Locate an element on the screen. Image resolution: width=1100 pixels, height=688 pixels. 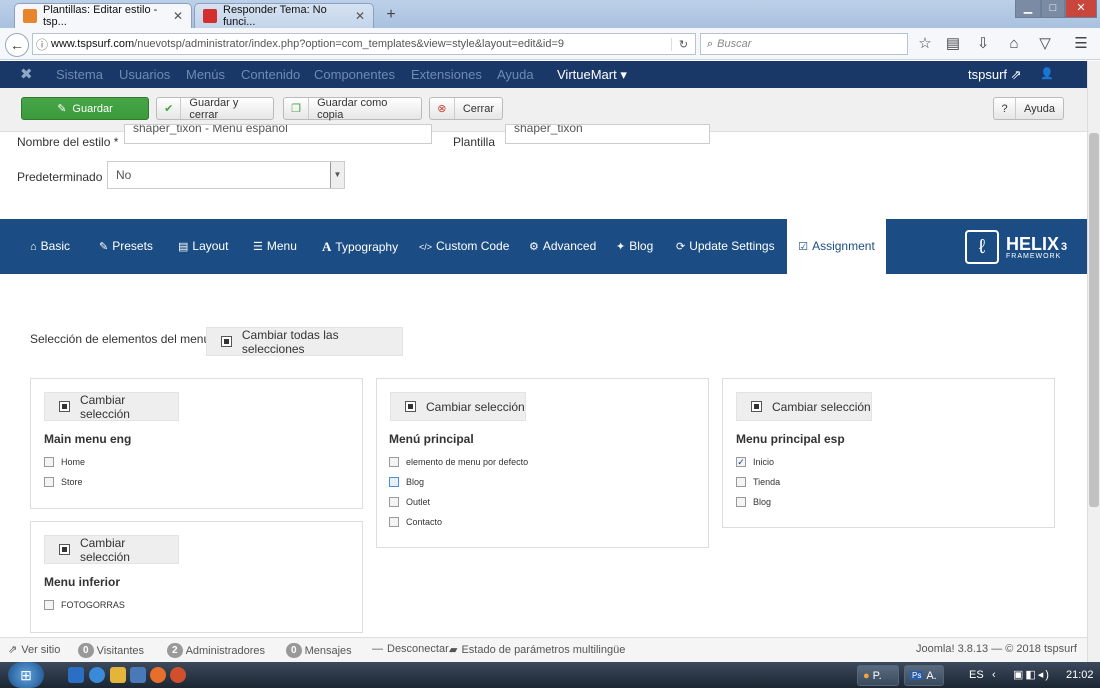
bookmark-star-icon: ☆ is located at coordinates (925, 44).